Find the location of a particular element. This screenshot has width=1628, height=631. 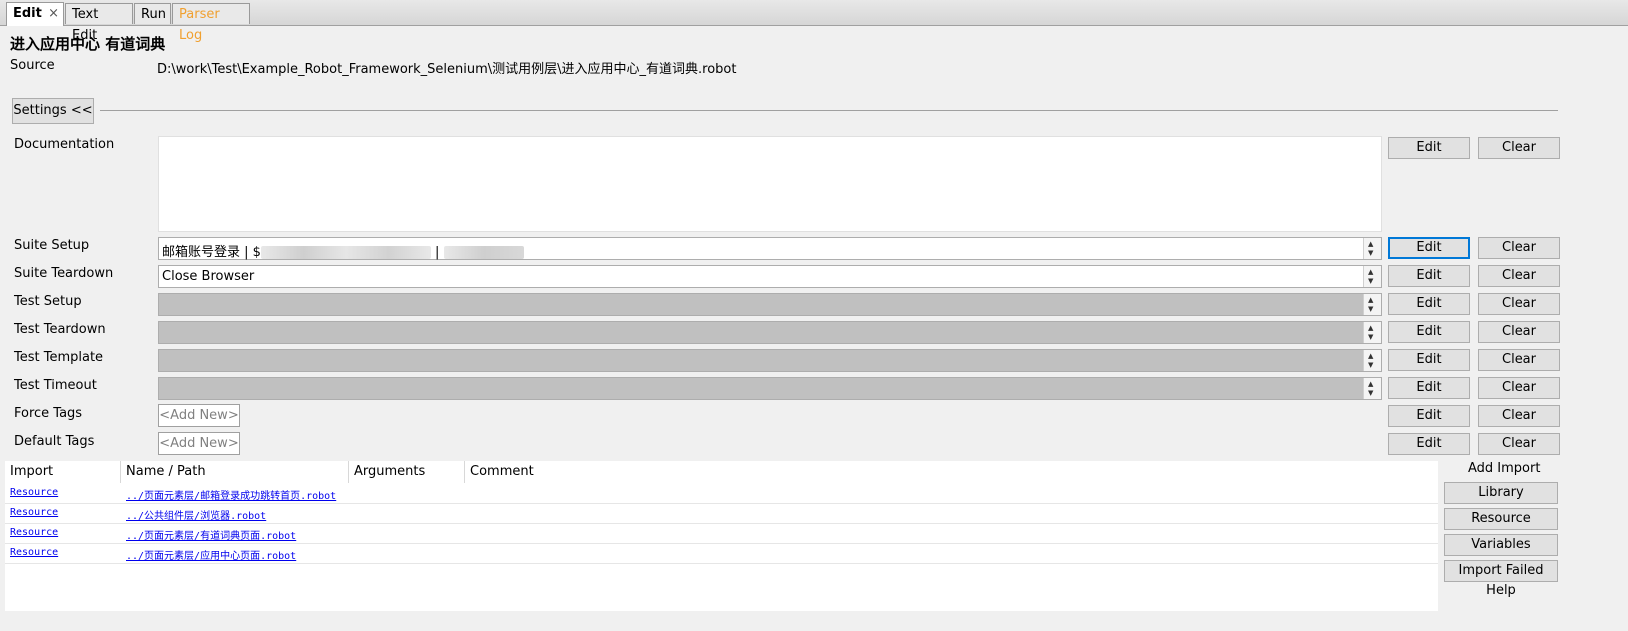

import-path-link: ../页面元素层/应用中心页面.robot is located at coordinates (211, 554).